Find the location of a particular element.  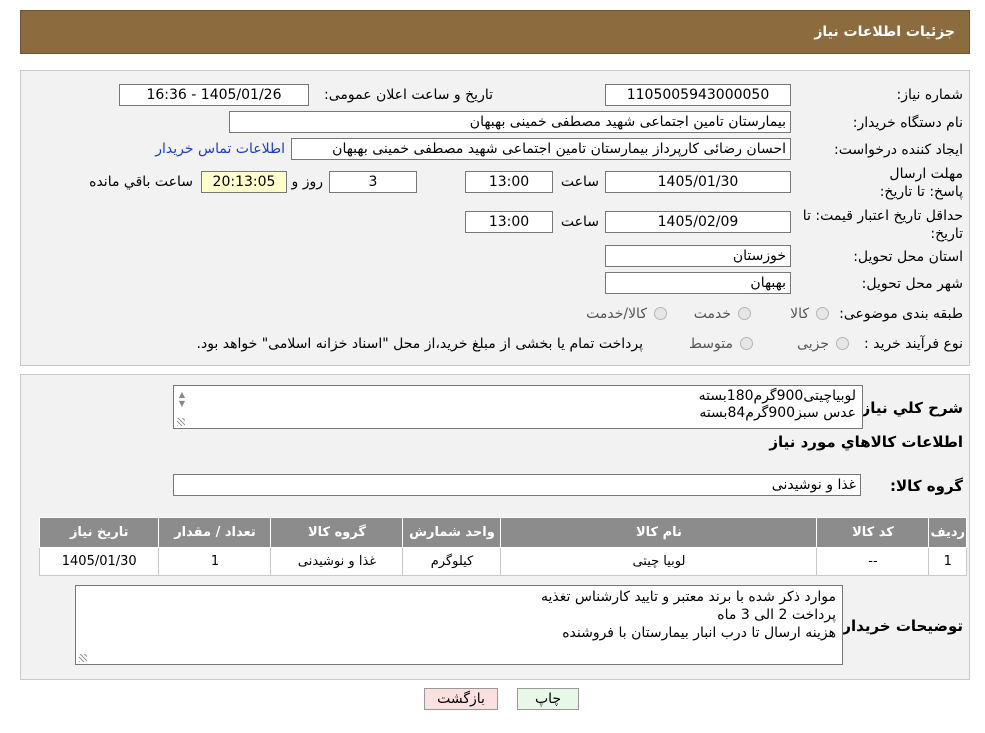

validity-time-label: ساعت is located at coordinates (579, 222).